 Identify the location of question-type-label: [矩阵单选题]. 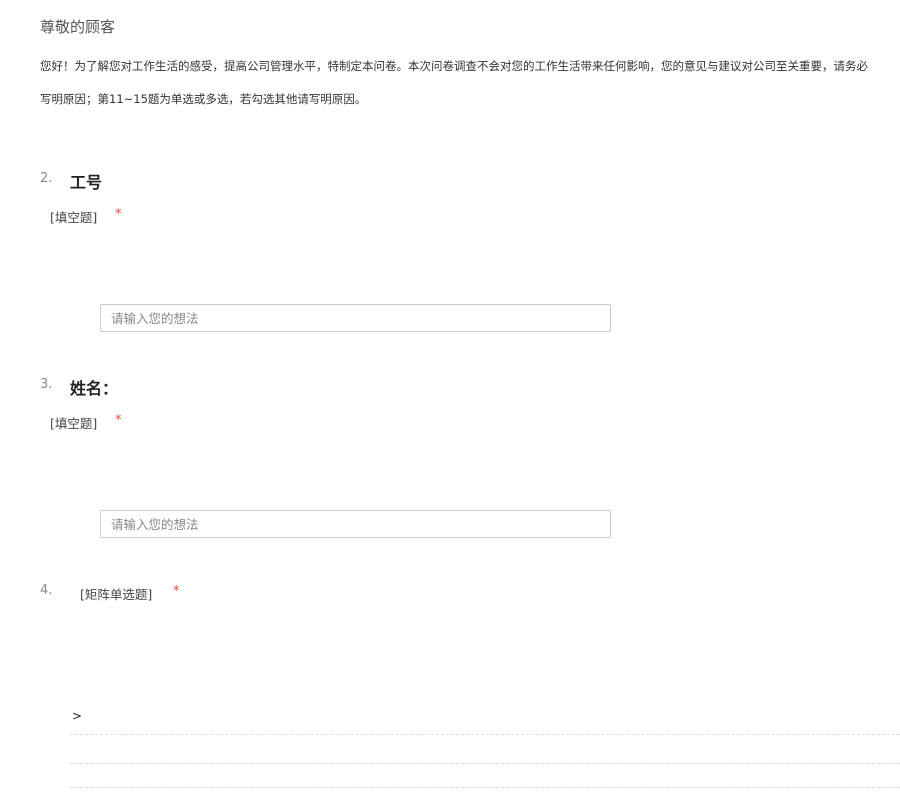
(116, 594).